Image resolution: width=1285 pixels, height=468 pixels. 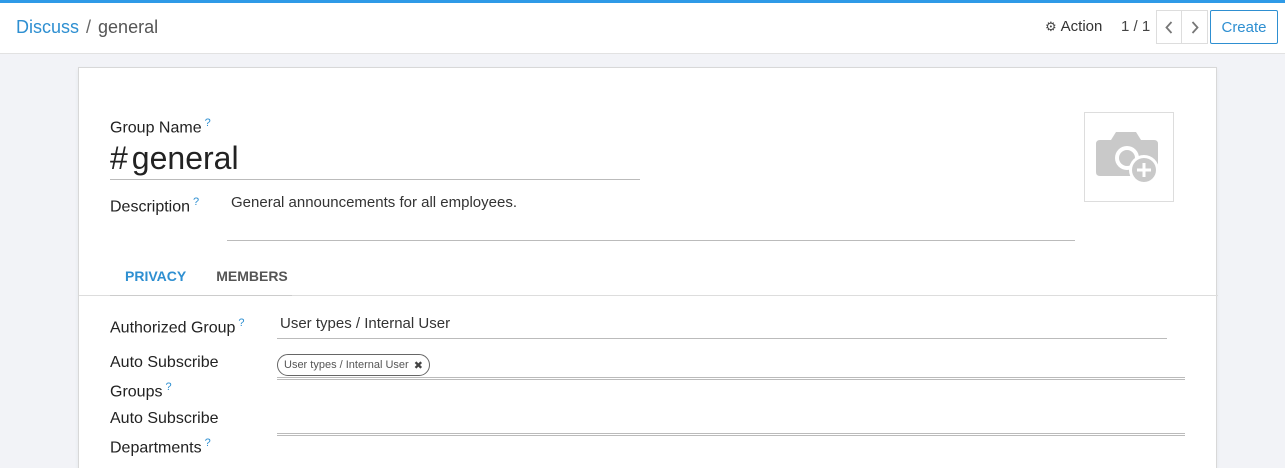 I want to click on group-name-help-icon: ?, so click(x=208, y=123).